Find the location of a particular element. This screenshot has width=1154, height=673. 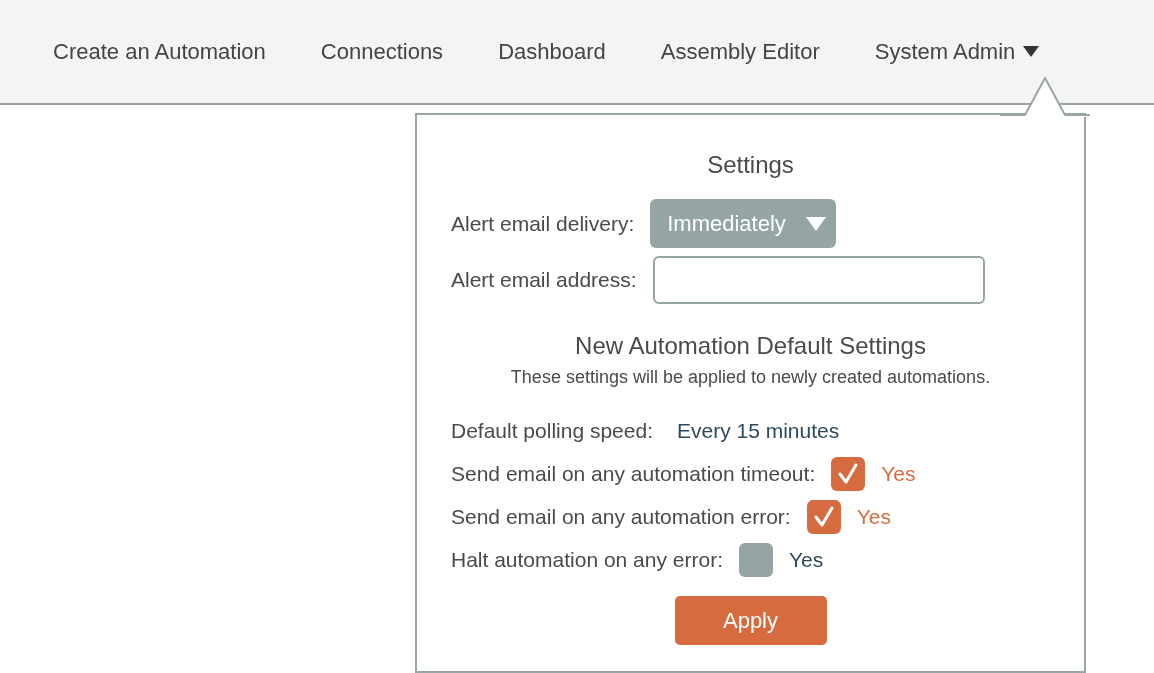

section-title: New Automation Default Settings is located at coordinates (750, 346).